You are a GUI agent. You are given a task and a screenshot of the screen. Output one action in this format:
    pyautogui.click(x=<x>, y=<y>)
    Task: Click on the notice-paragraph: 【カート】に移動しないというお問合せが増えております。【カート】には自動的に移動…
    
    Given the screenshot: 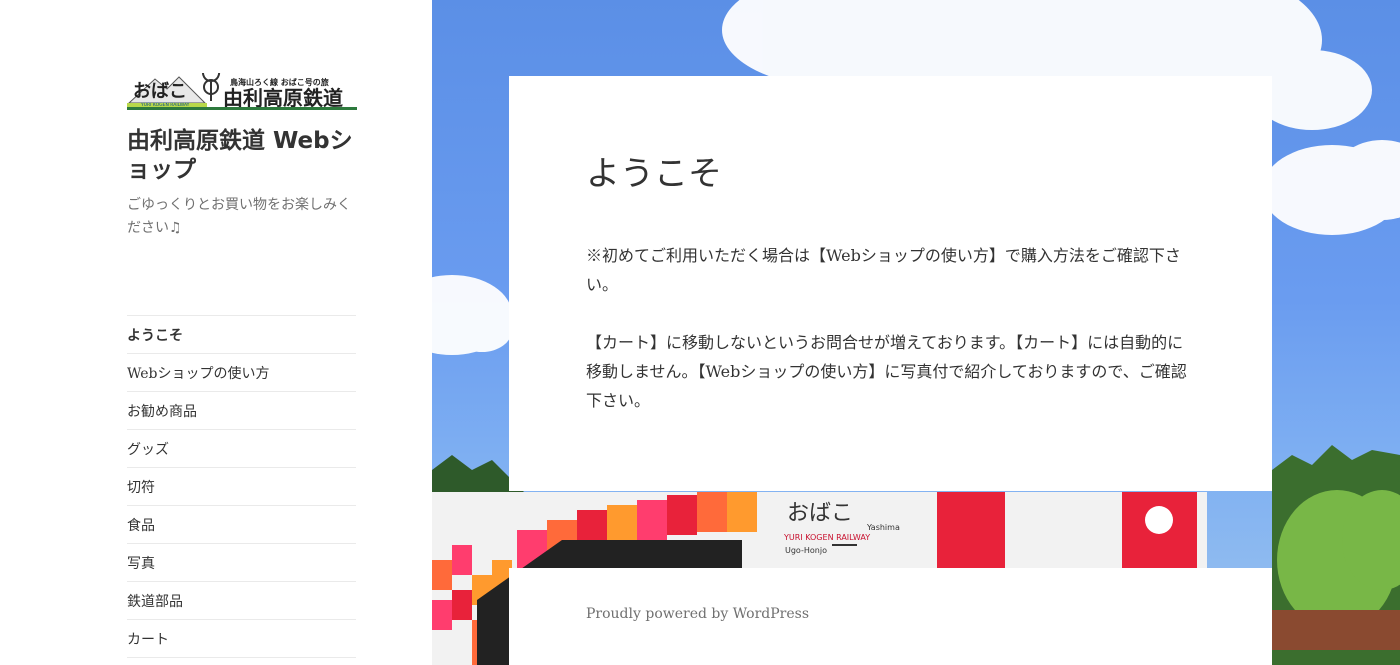 What is the action you would take?
    pyautogui.click(x=886, y=371)
    